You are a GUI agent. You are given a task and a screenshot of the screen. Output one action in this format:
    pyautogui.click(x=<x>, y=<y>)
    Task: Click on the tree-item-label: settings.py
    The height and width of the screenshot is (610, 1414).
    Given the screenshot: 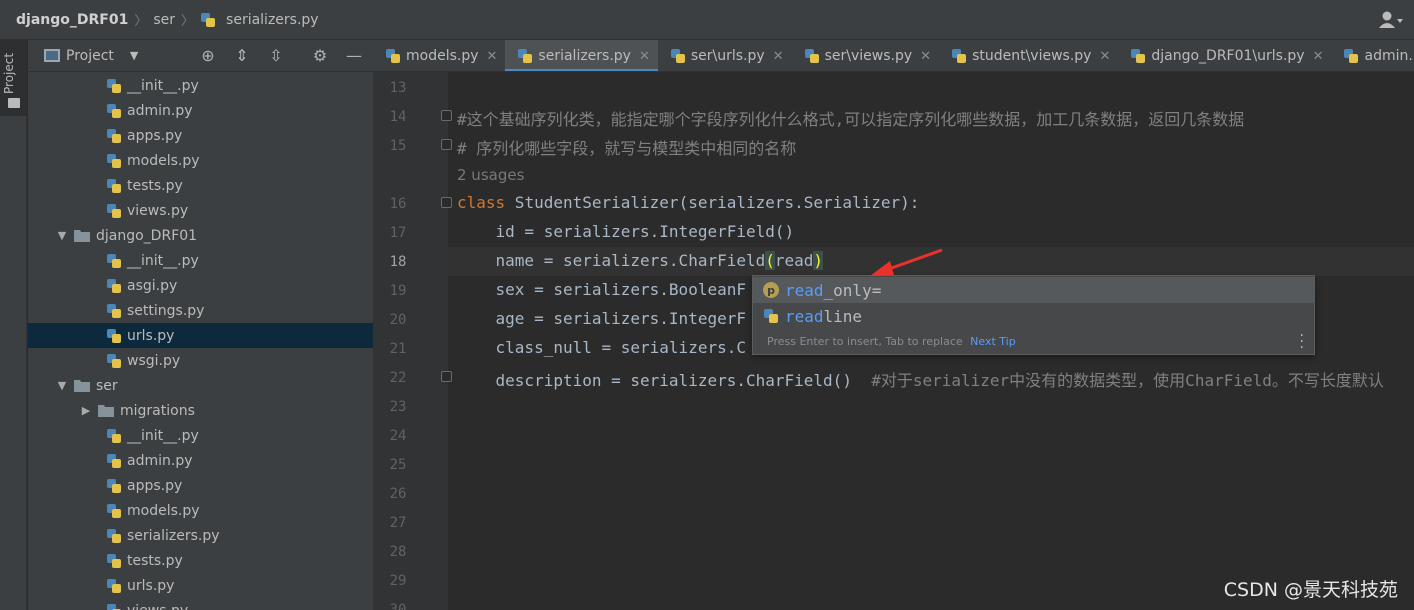 What is the action you would take?
    pyautogui.click(x=166, y=310)
    